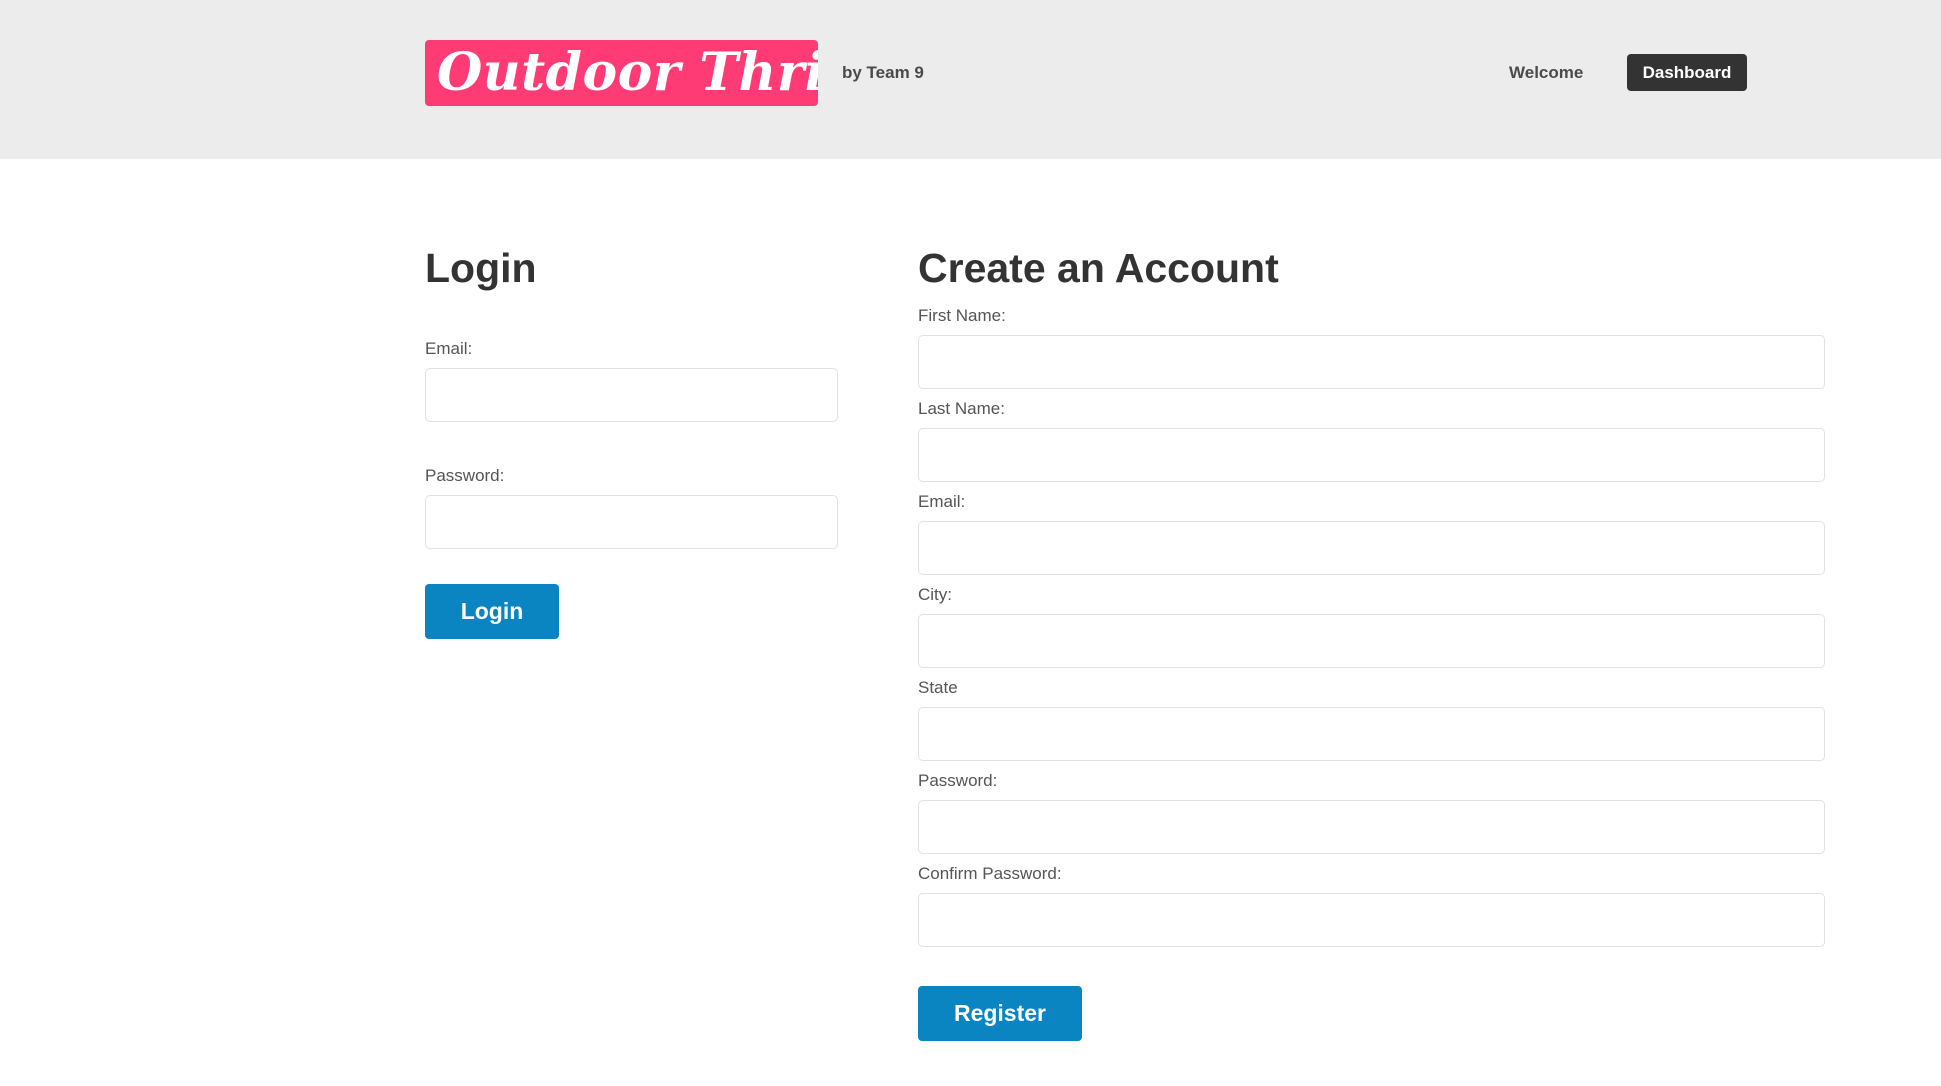 This screenshot has height=1086, width=1941. I want to click on register-password-label: Password:, so click(958, 780).